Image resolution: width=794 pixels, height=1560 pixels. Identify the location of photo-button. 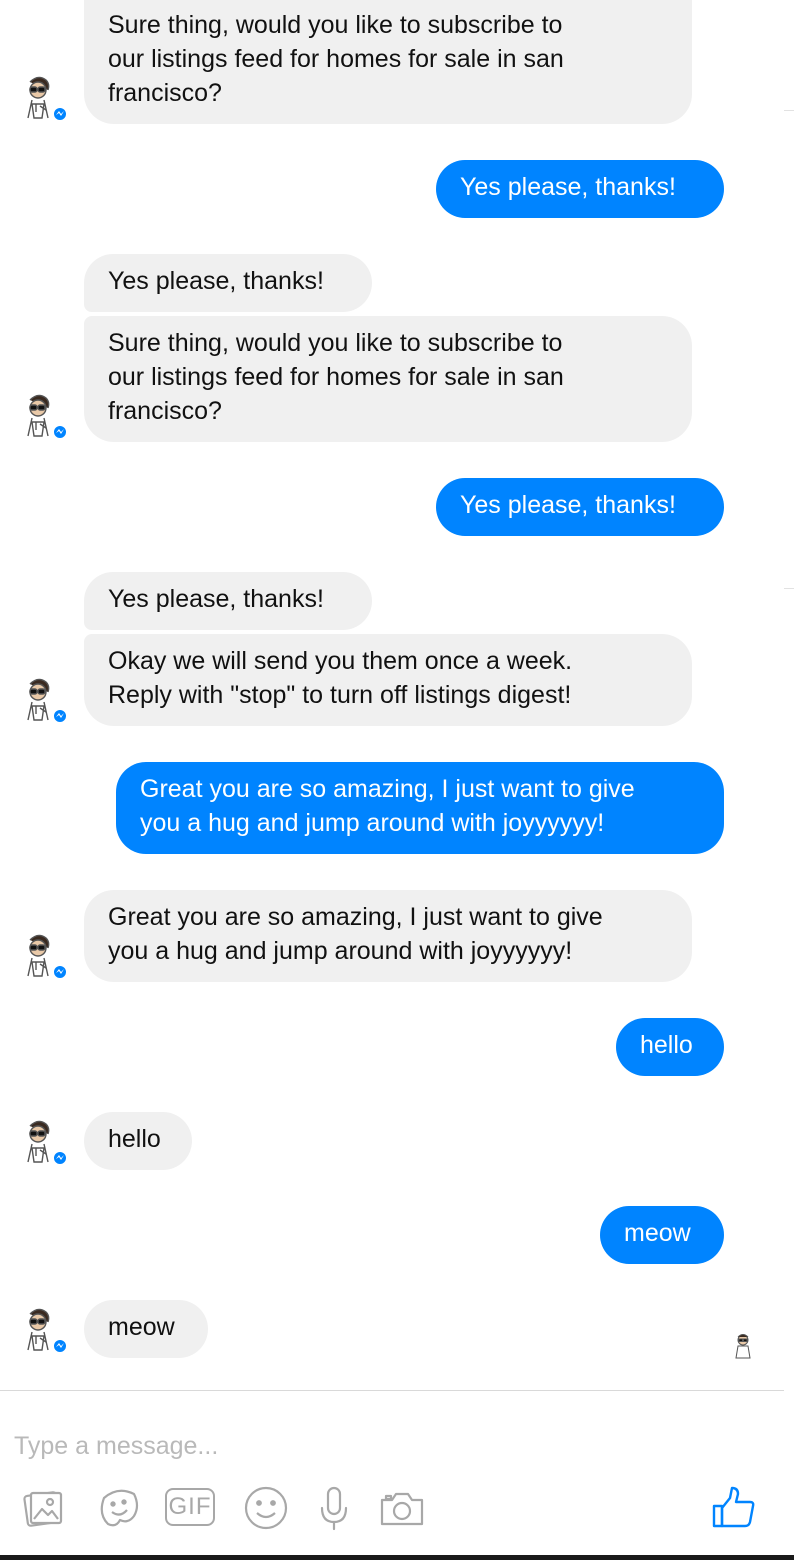
(44, 1508).